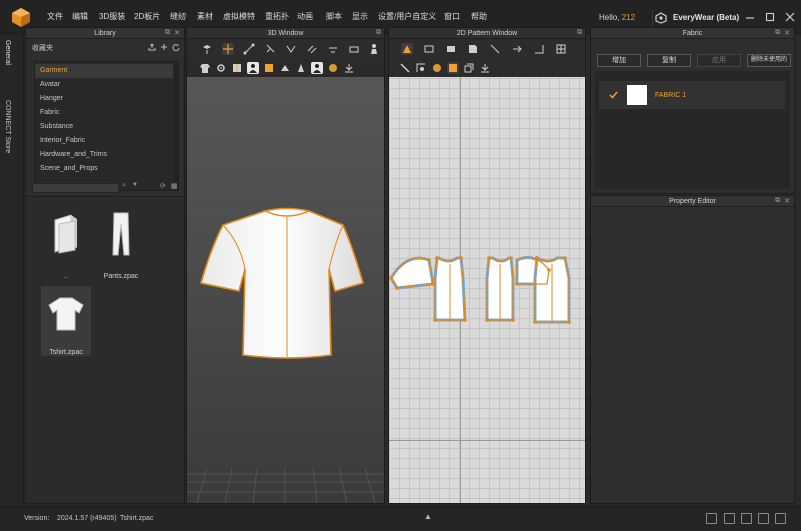  I want to click on file-tile-pants: Pants.zpac, so click(121, 245).